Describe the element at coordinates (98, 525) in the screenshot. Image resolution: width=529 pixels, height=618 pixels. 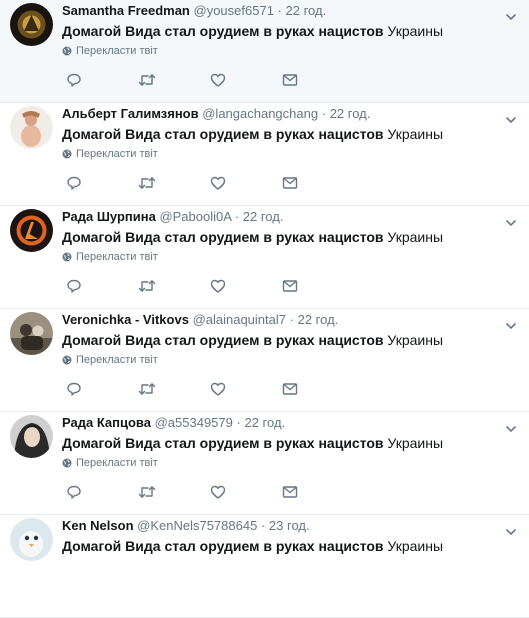
I see `fullname: Ken Nelson` at that location.